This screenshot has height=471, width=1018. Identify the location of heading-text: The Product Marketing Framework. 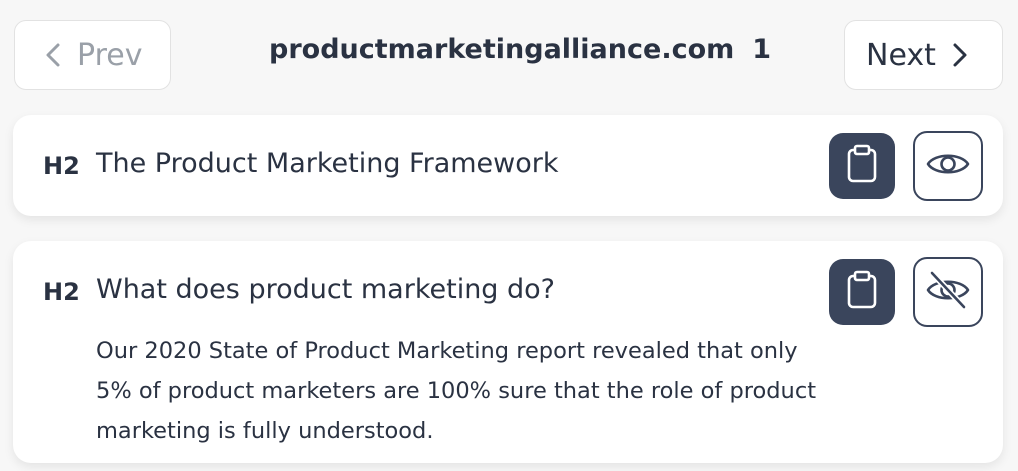
(327, 163).